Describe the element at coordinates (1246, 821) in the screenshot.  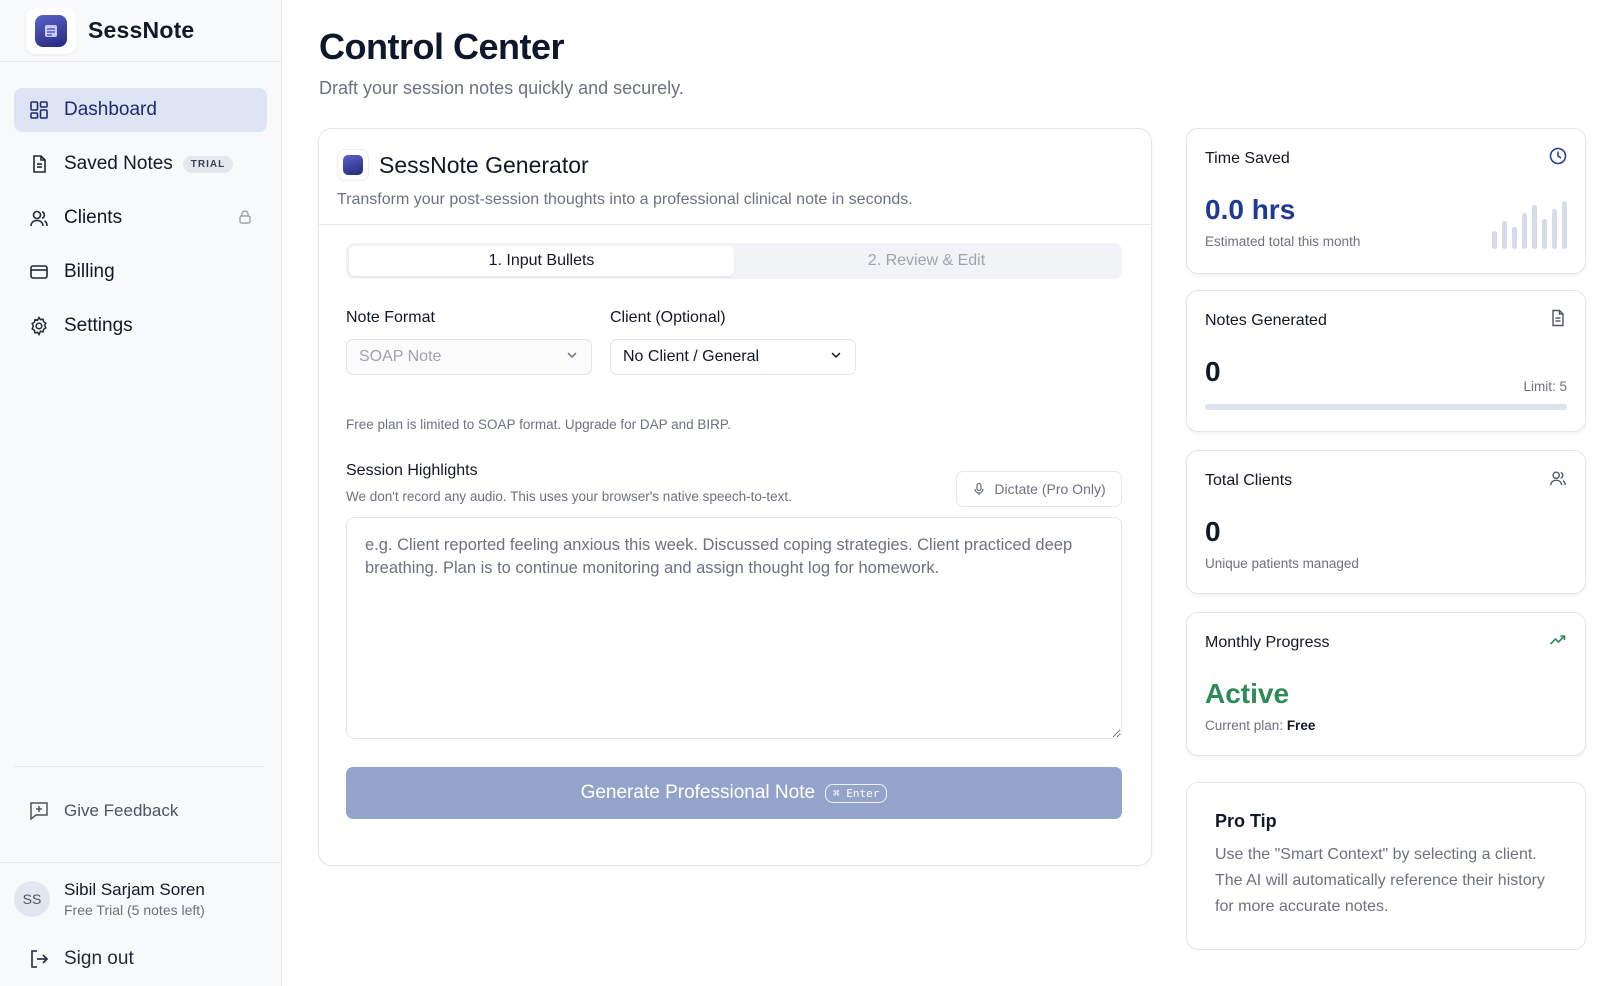
I see `pro-tip-title: Pro Tip` at that location.